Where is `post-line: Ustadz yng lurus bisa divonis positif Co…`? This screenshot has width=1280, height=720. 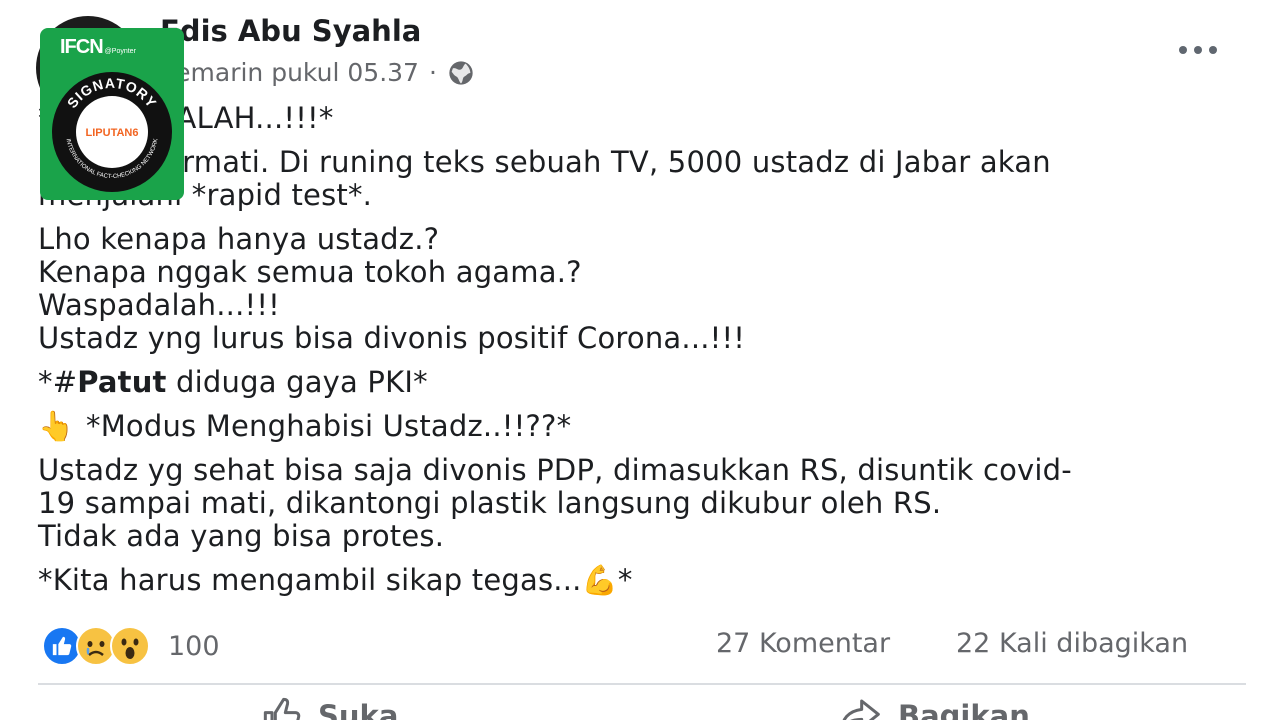 post-line: Ustadz yng lurus bisa divonis positif Co… is located at coordinates (392, 338).